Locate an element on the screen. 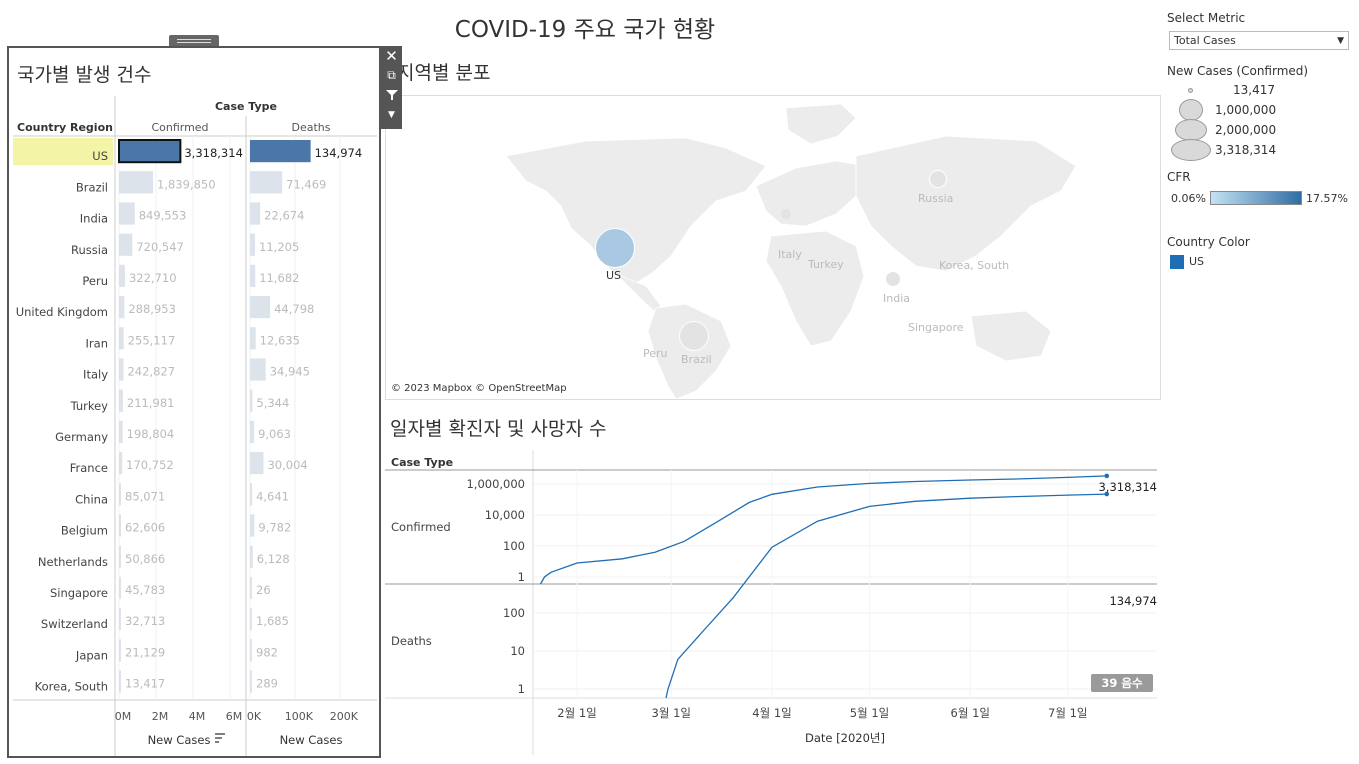 The image size is (1359, 764). country-color-title: Country Color is located at coordinates (1208, 242).